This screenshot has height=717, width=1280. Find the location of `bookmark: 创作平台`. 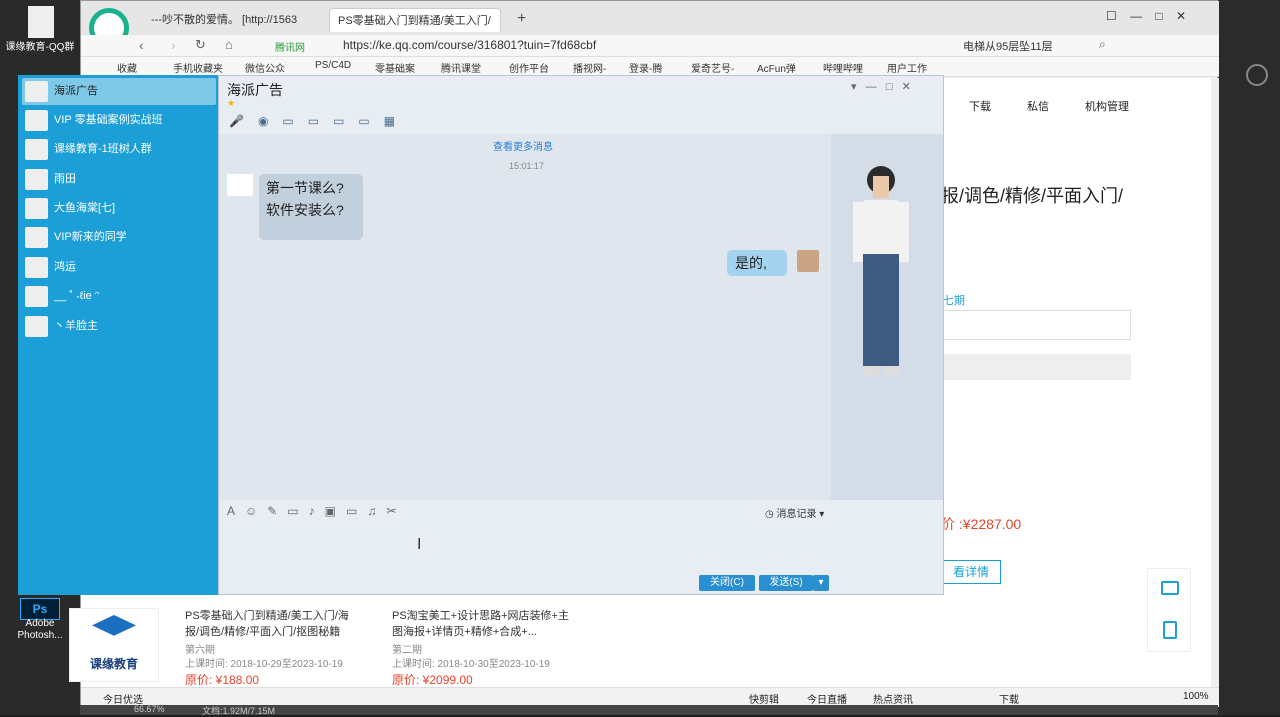

bookmark: 创作平台 is located at coordinates (529, 67).